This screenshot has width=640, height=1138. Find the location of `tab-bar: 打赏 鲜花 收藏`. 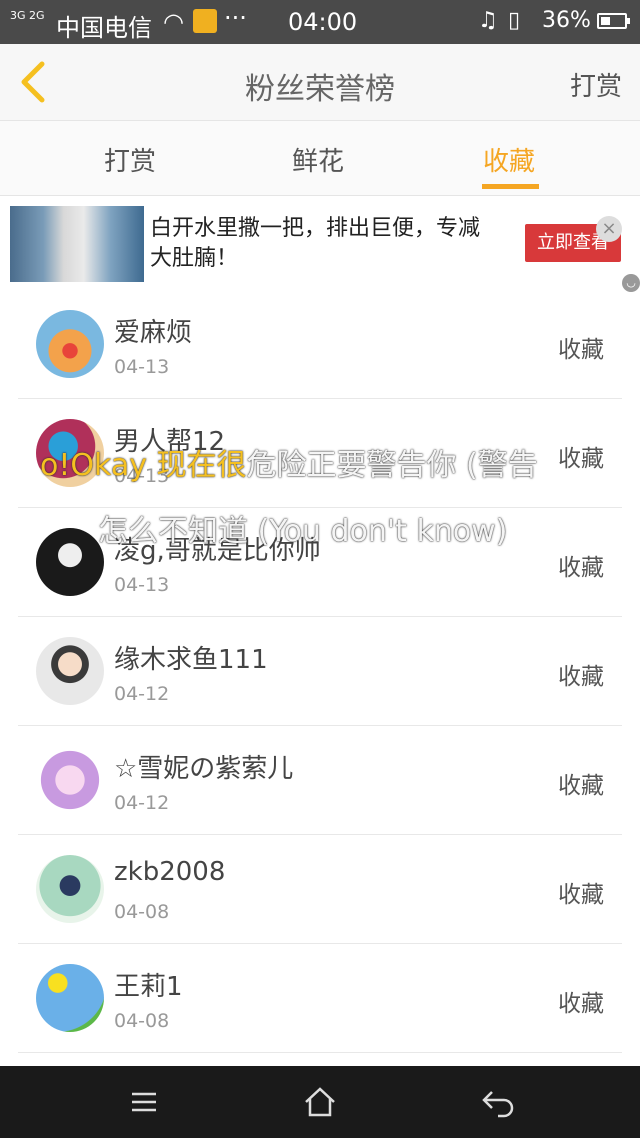

tab-bar: 打赏 鲜花 收藏 is located at coordinates (320, 158).